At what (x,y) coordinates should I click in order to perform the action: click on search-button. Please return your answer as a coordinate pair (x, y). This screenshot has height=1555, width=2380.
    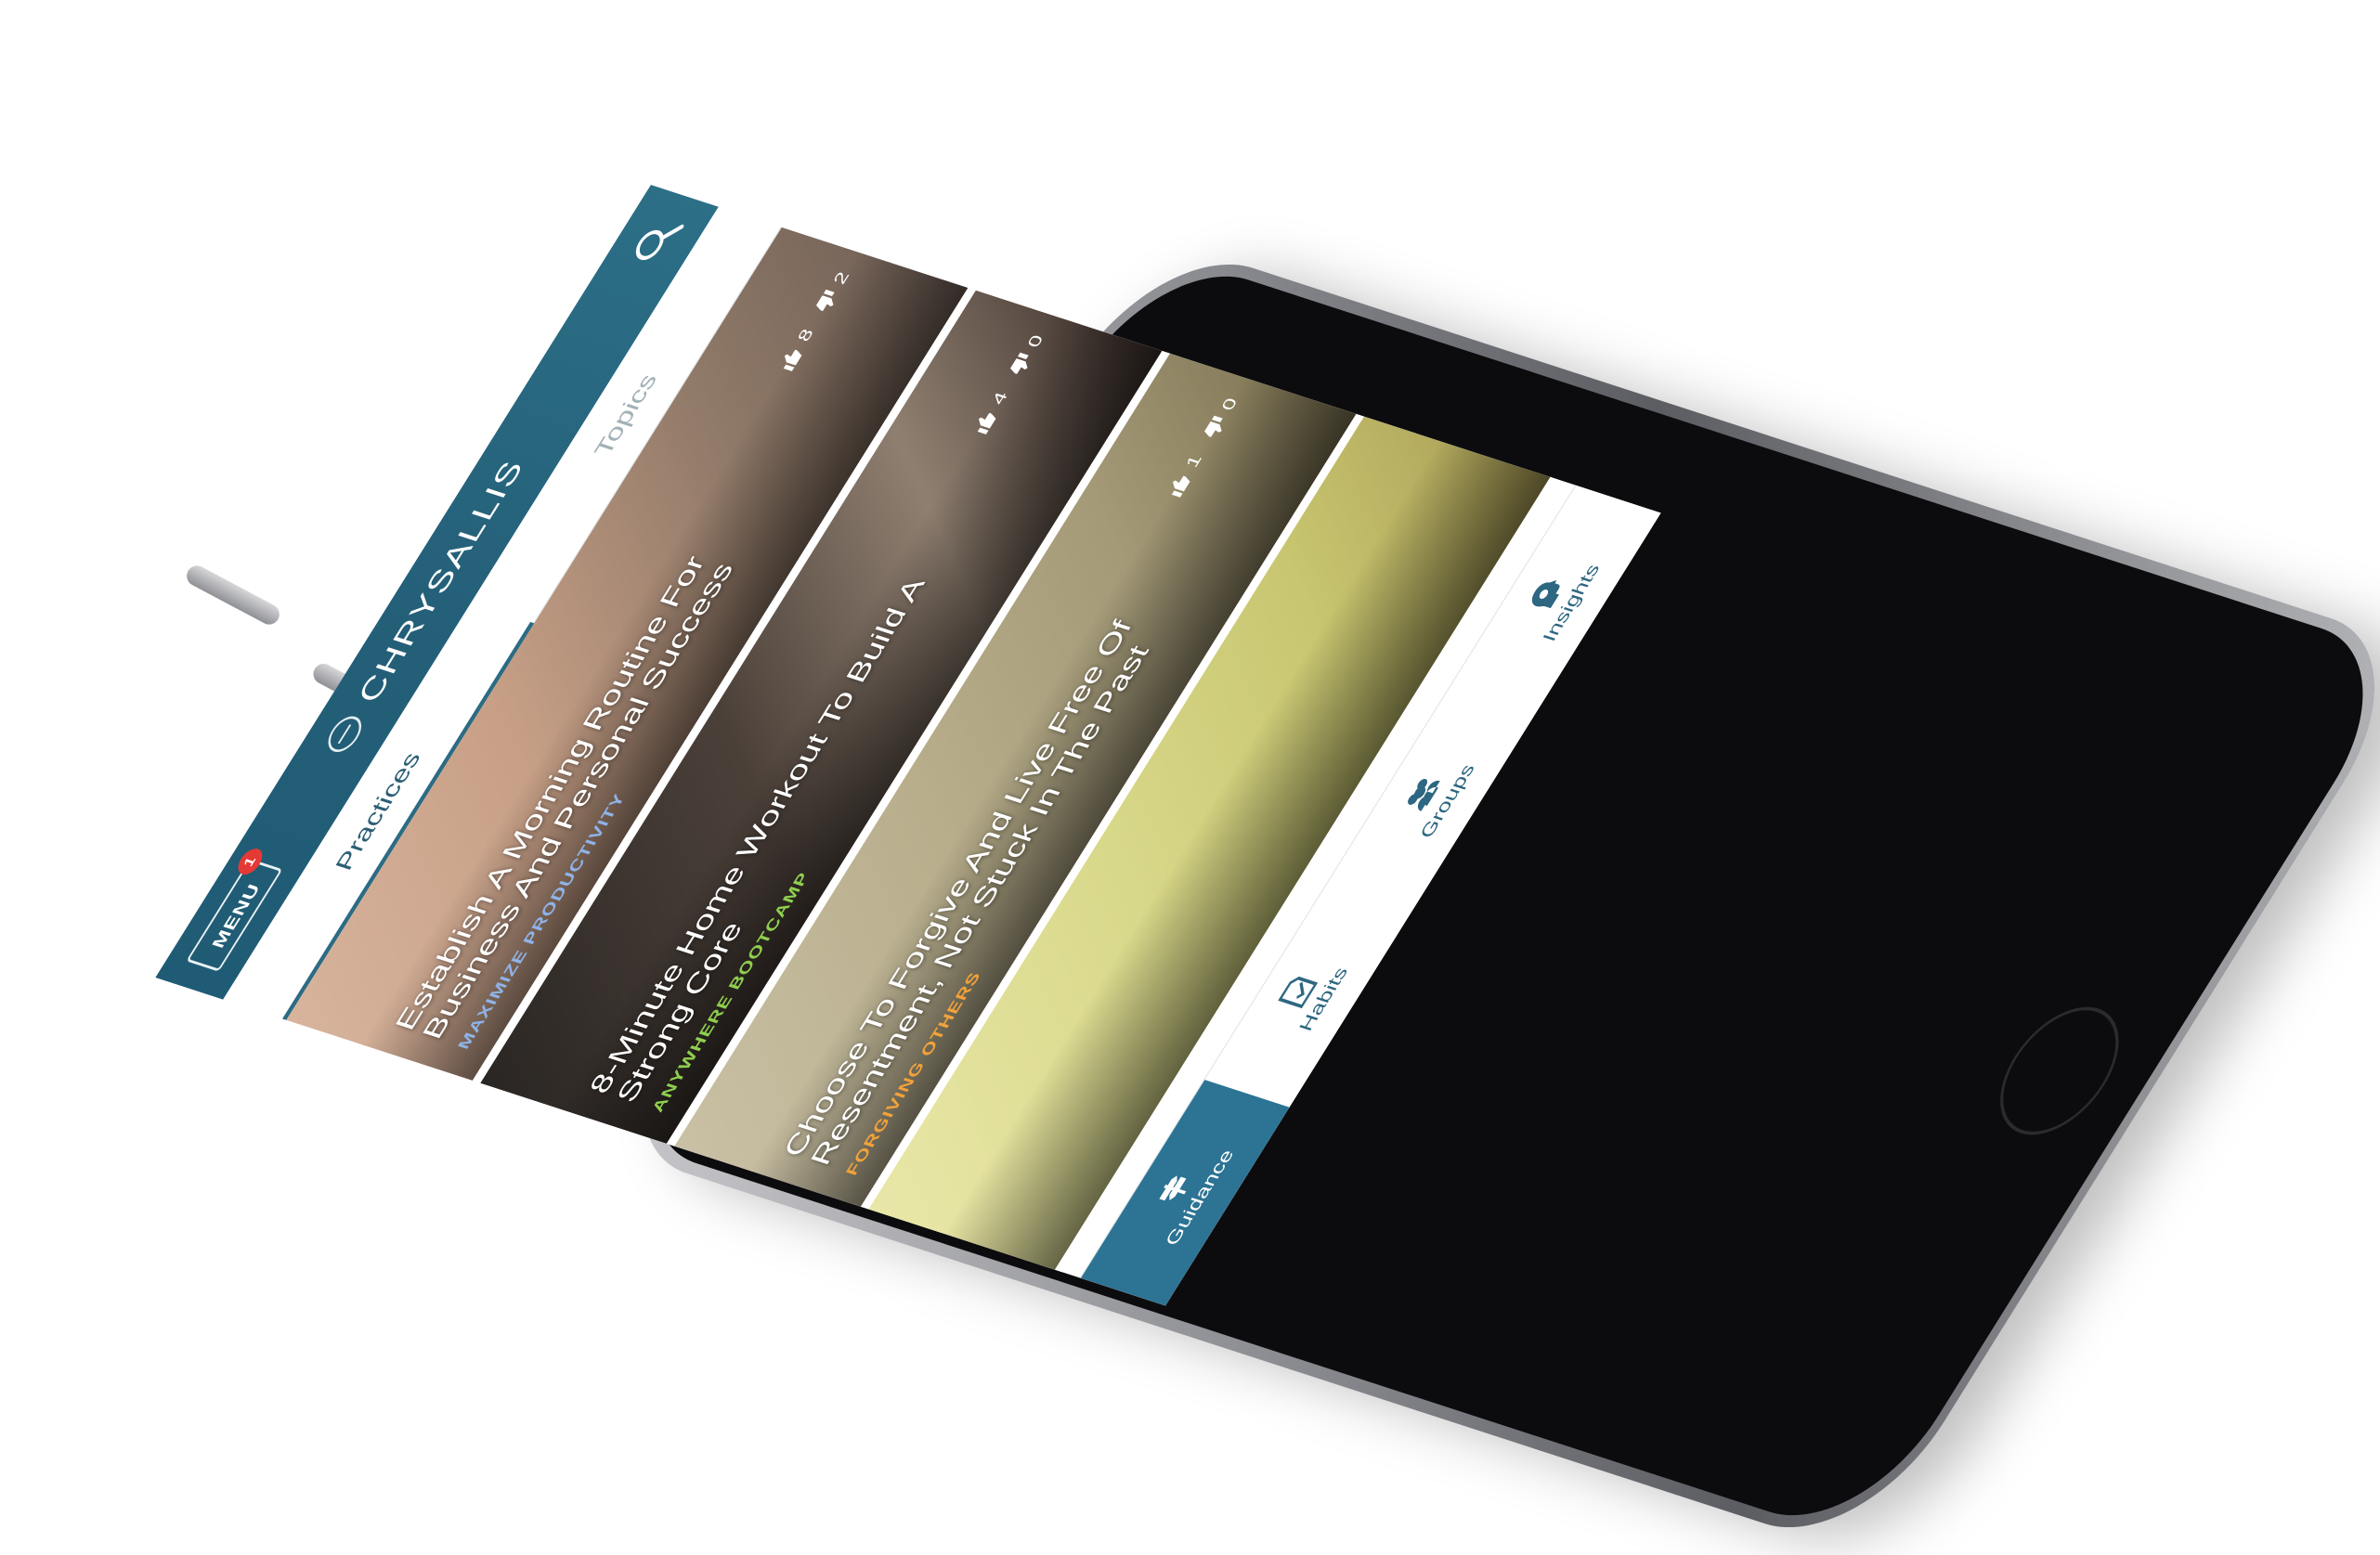
    Looking at the image, I should click on (656, 242).